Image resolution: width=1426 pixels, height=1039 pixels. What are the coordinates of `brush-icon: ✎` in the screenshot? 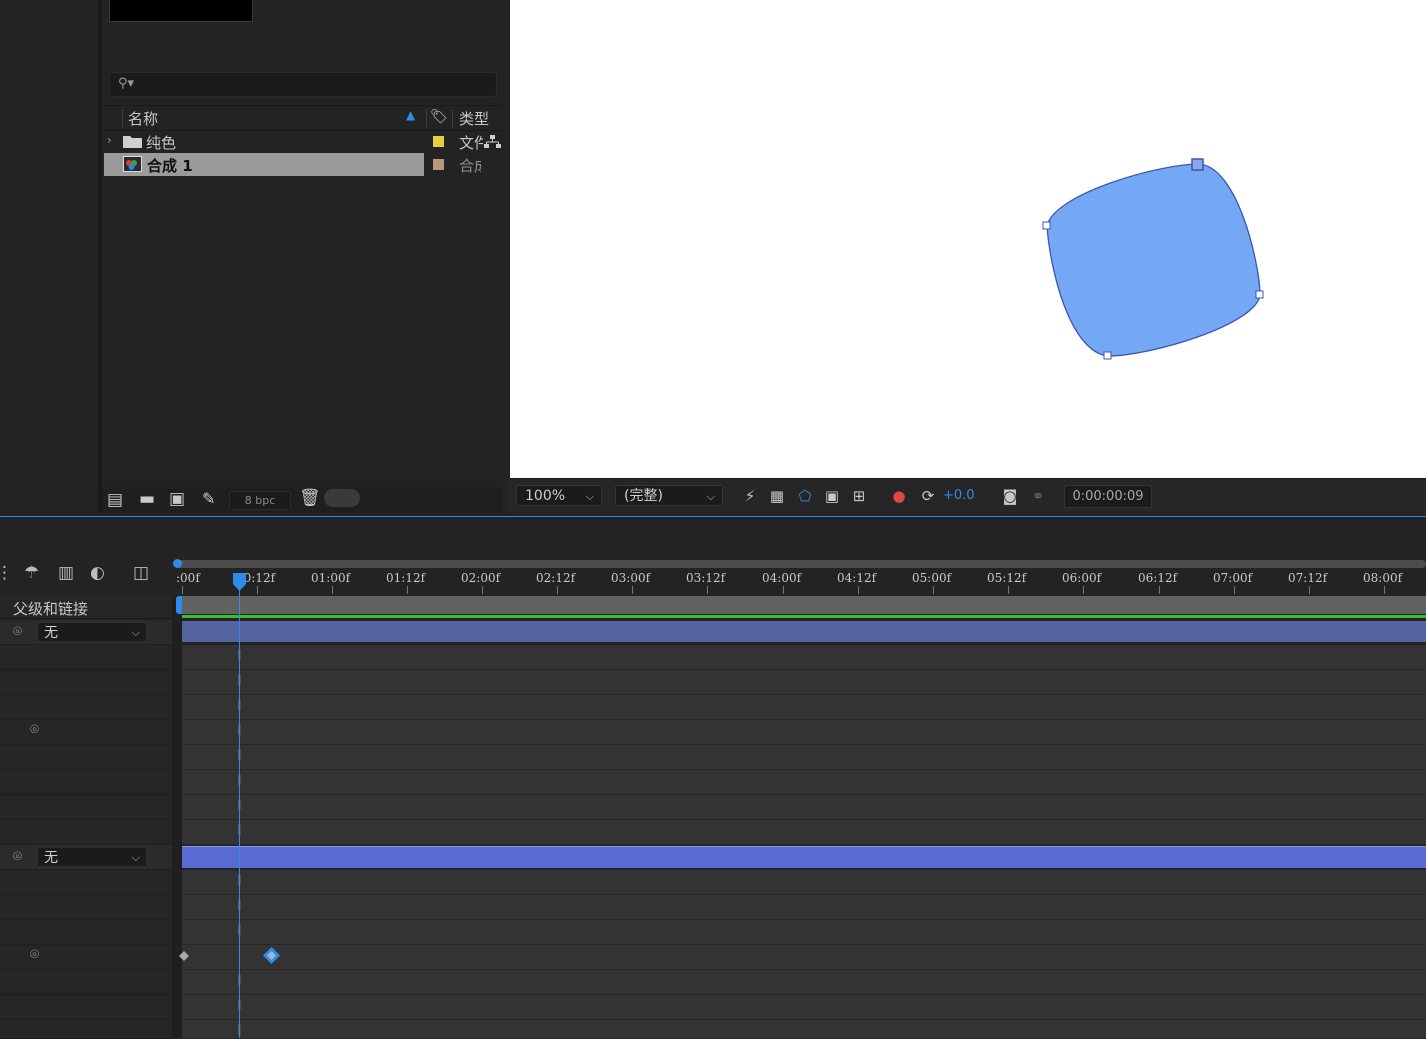 It's located at (208, 498).